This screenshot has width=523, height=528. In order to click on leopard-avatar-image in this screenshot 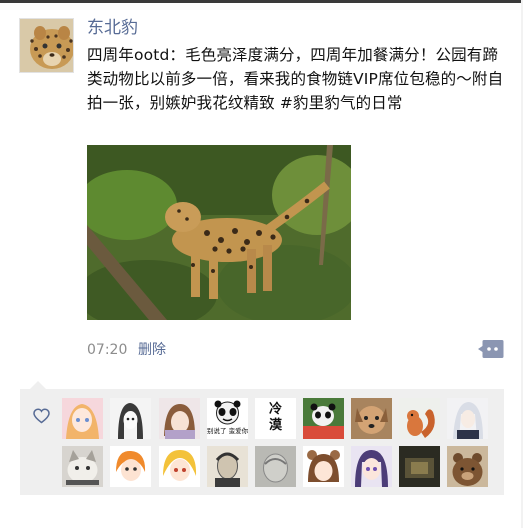, I will do `click(46, 45)`.